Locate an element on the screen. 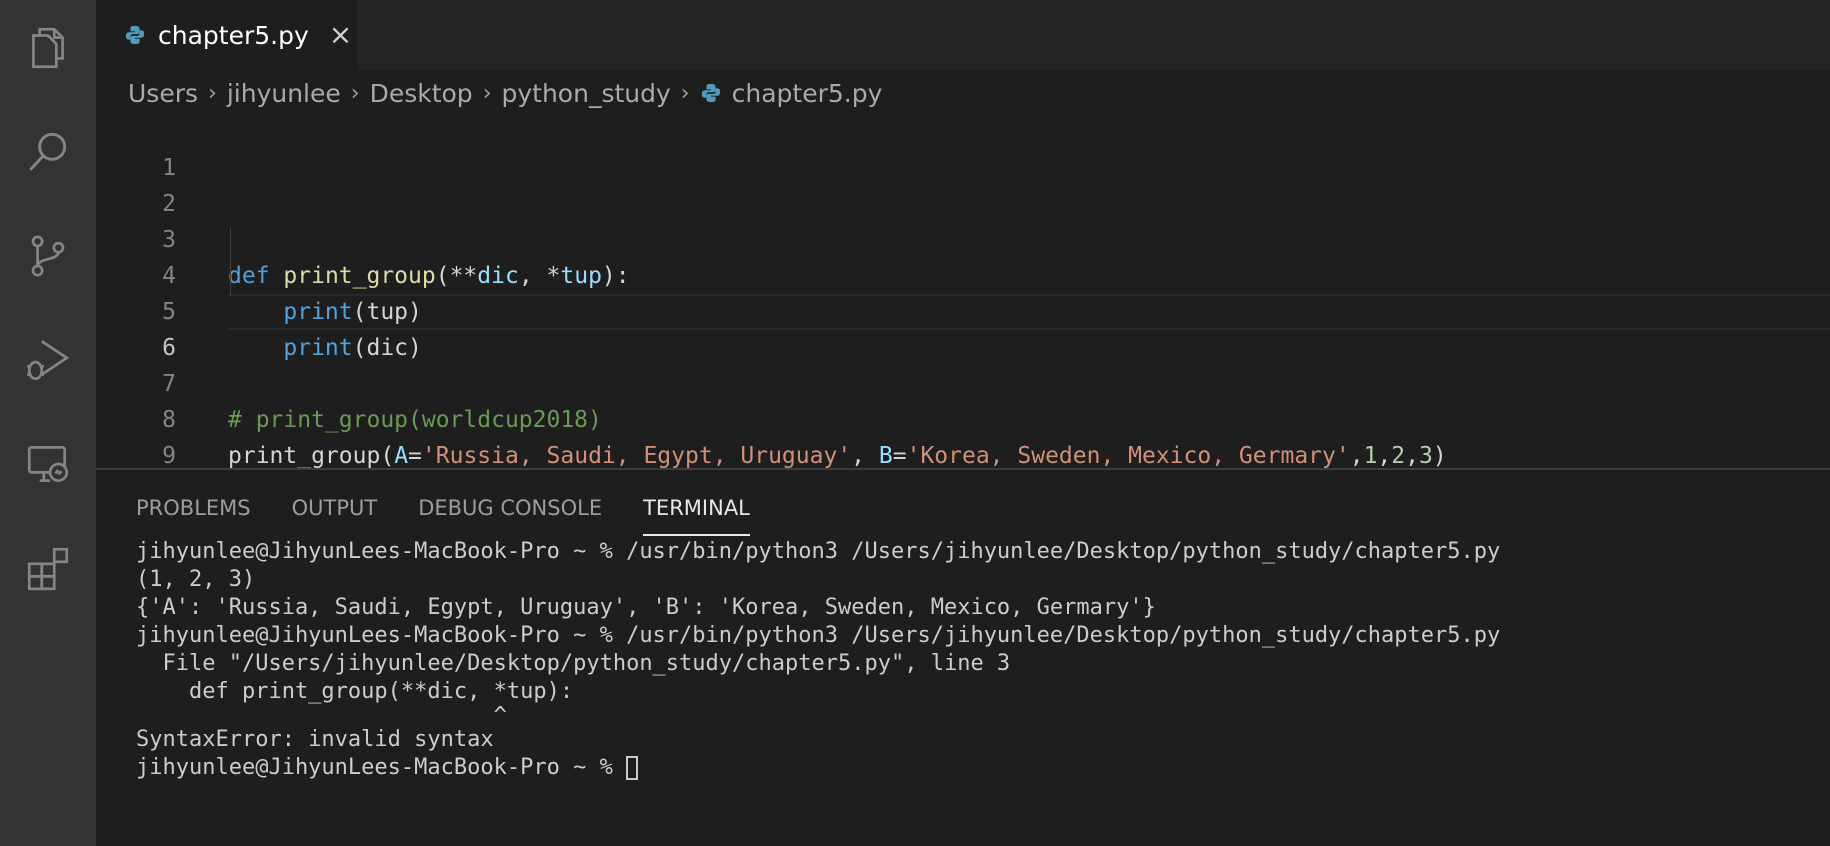  activity-bar is located at coordinates (48, 423).